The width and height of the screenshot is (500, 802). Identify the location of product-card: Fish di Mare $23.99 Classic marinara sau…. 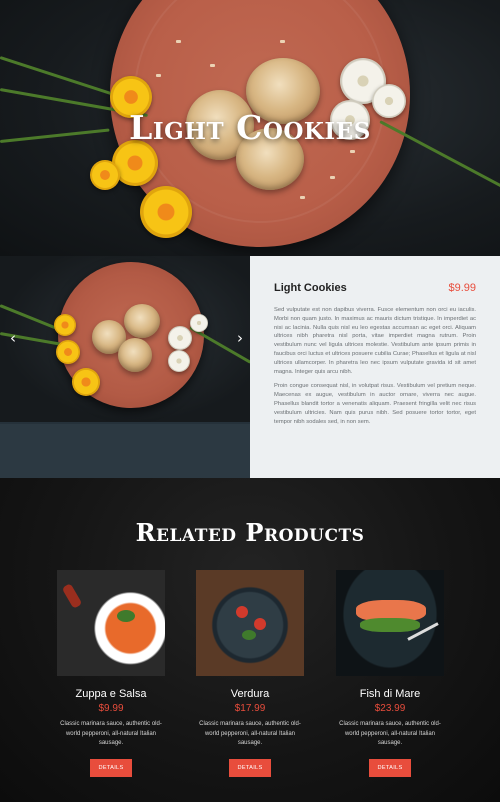
(390, 673).